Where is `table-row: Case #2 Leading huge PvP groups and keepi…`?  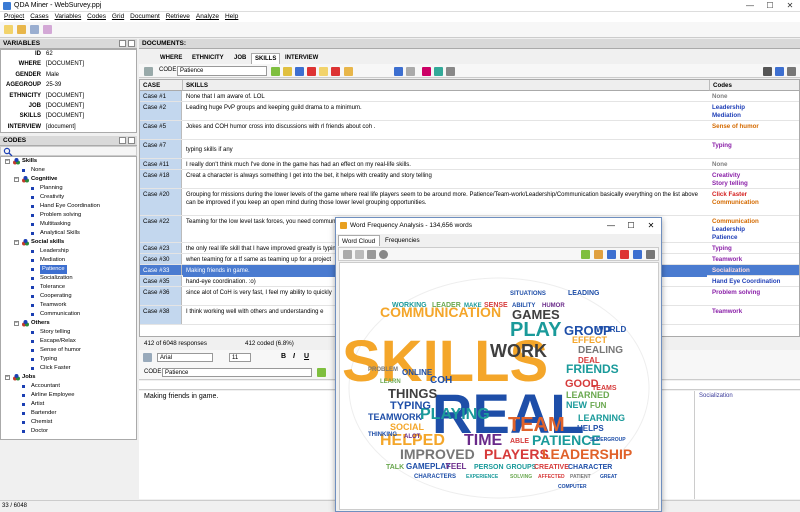
table-row: Case #2 Leading huge PvP groups and keepi… is located at coordinates (469, 111).